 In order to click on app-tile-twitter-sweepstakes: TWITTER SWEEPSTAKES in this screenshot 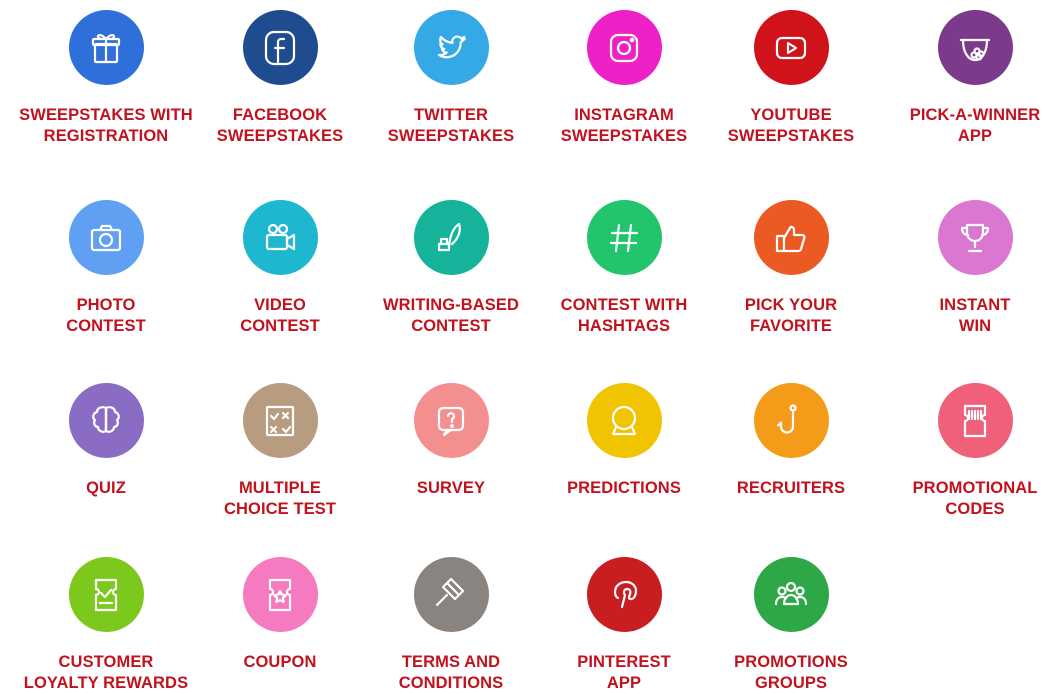, I will do `click(451, 78)`.